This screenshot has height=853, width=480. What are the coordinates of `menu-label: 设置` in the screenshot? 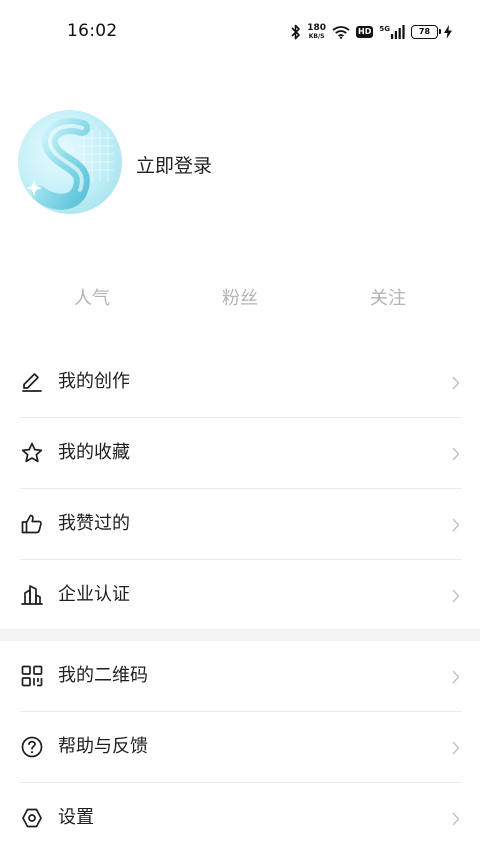 It's located at (76, 817).